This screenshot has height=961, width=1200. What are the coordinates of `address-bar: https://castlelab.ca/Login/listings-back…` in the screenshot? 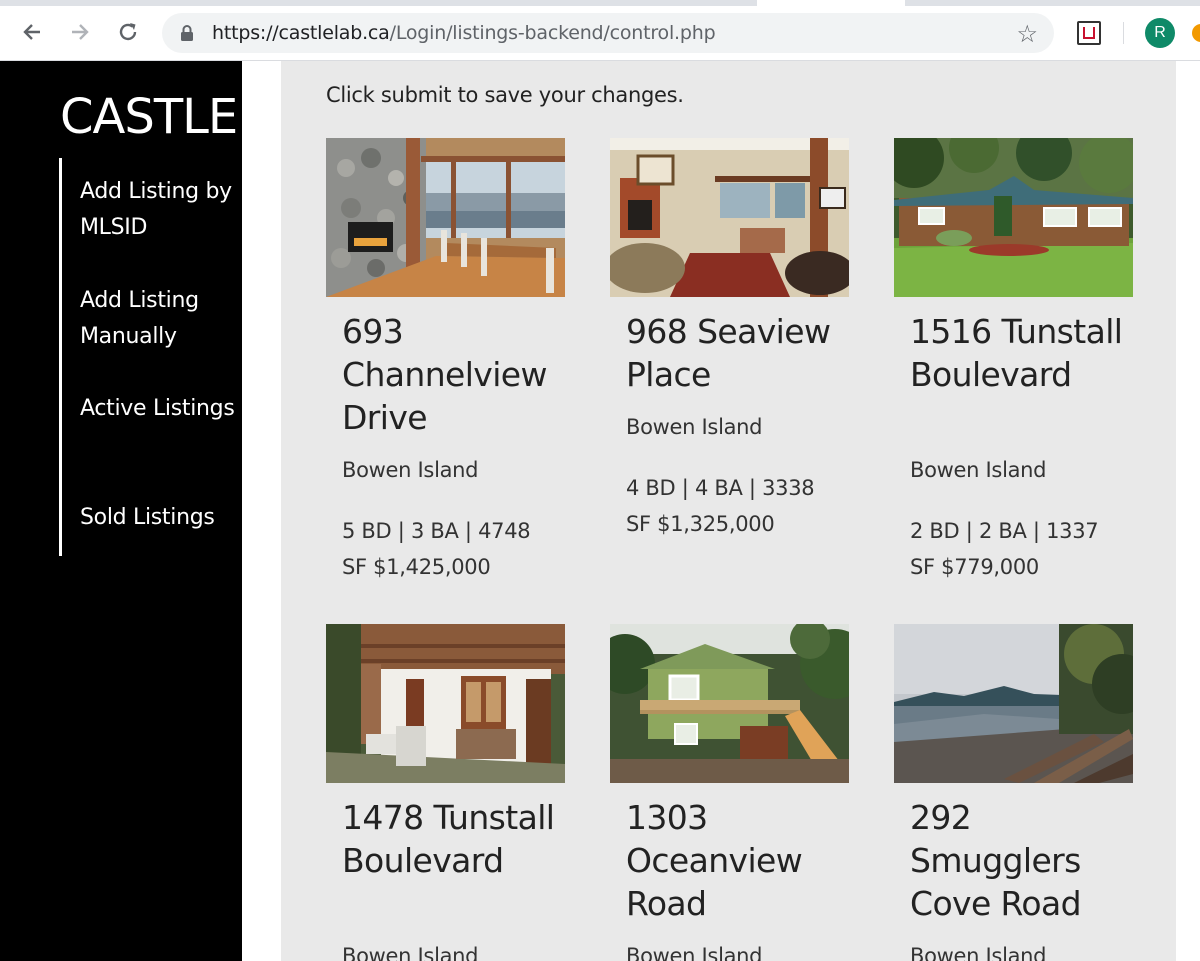 It's located at (608, 33).